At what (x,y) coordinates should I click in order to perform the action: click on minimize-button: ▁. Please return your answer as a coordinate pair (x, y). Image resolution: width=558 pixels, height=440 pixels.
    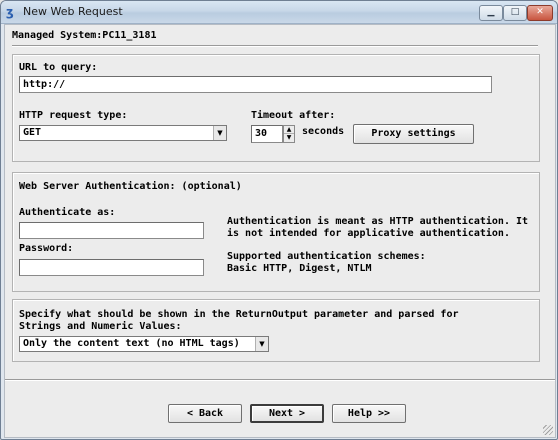
    Looking at the image, I should click on (491, 13).